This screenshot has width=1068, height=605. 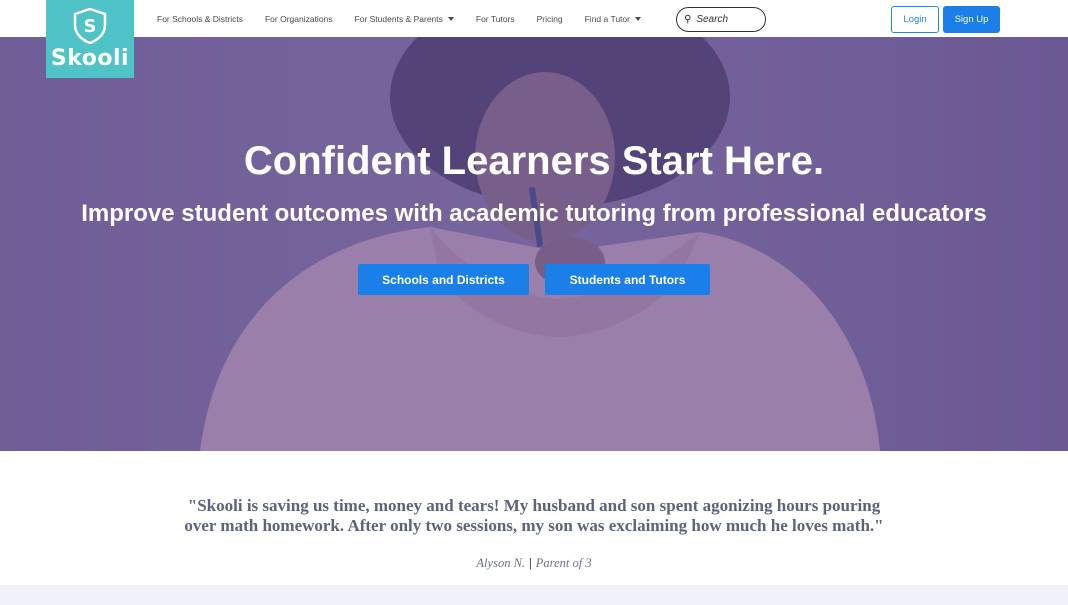 What do you see at coordinates (627, 279) in the screenshot?
I see `students-and-tutors-button: Students and Tutors` at bounding box center [627, 279].